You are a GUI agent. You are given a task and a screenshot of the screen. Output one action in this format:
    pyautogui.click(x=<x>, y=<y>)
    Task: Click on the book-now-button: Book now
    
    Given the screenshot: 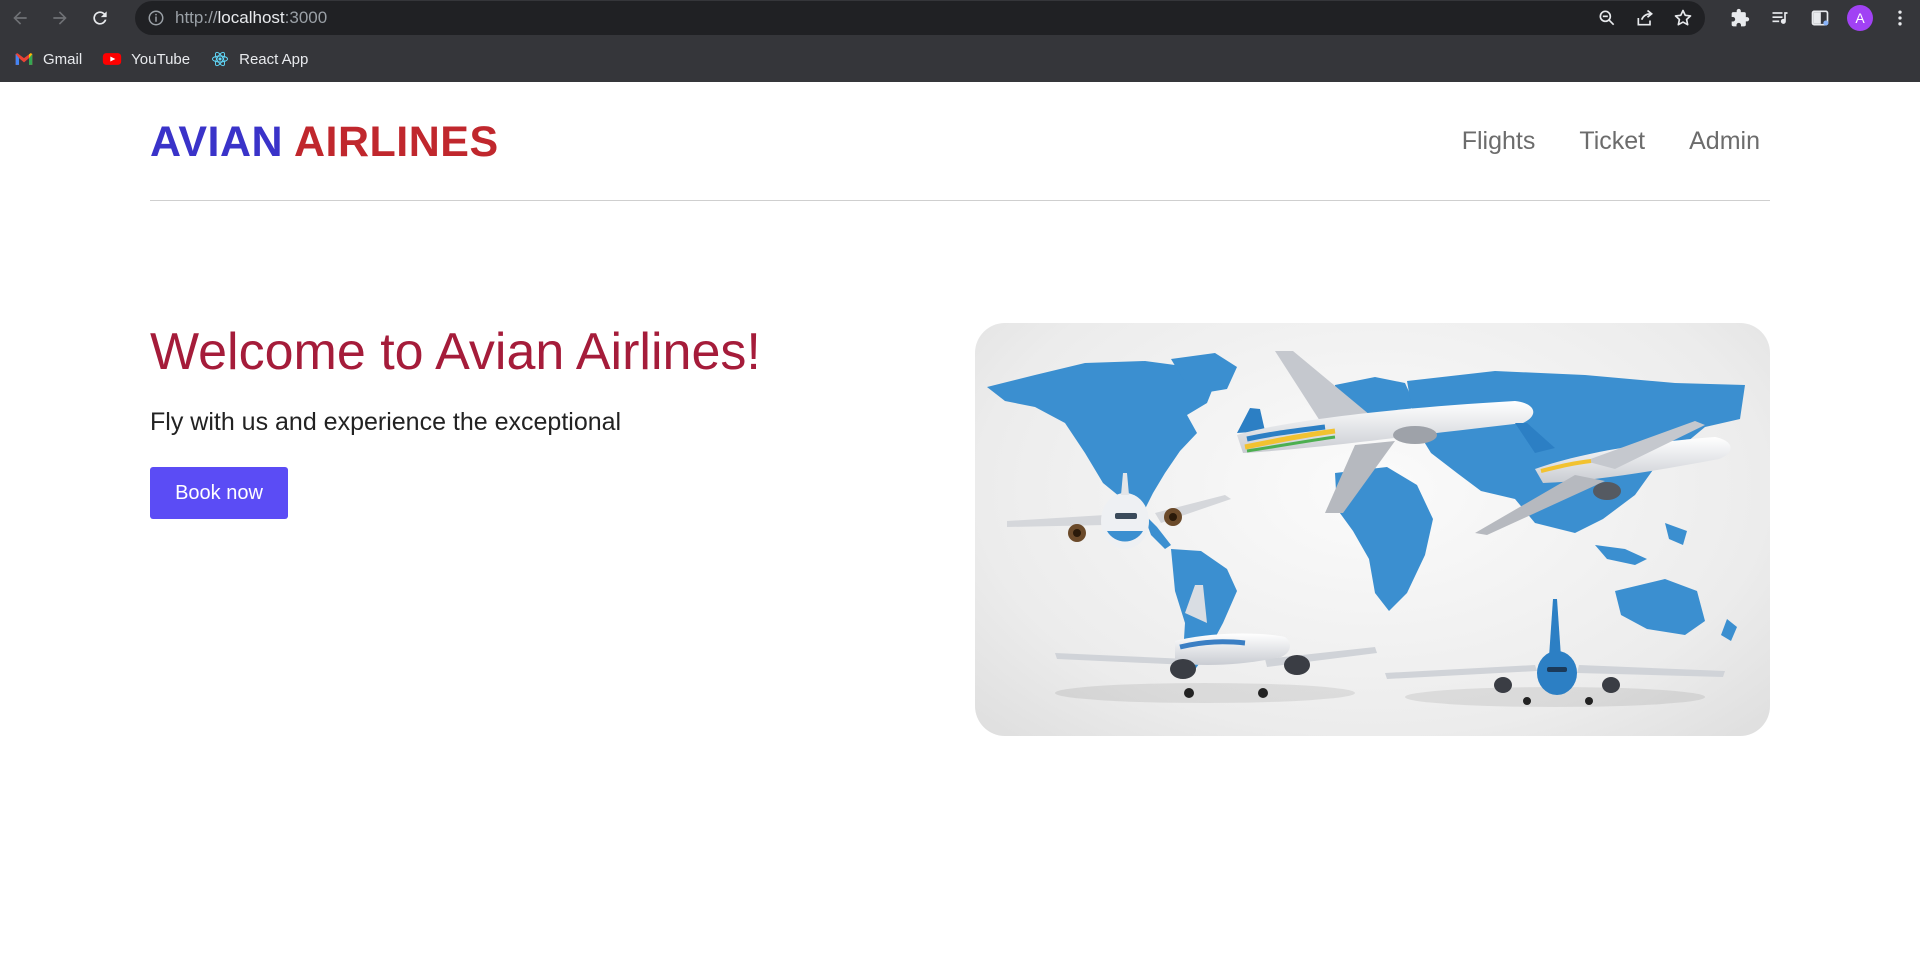 What is the action you would take?
    pyautogui.click(x=219, y=493)
    